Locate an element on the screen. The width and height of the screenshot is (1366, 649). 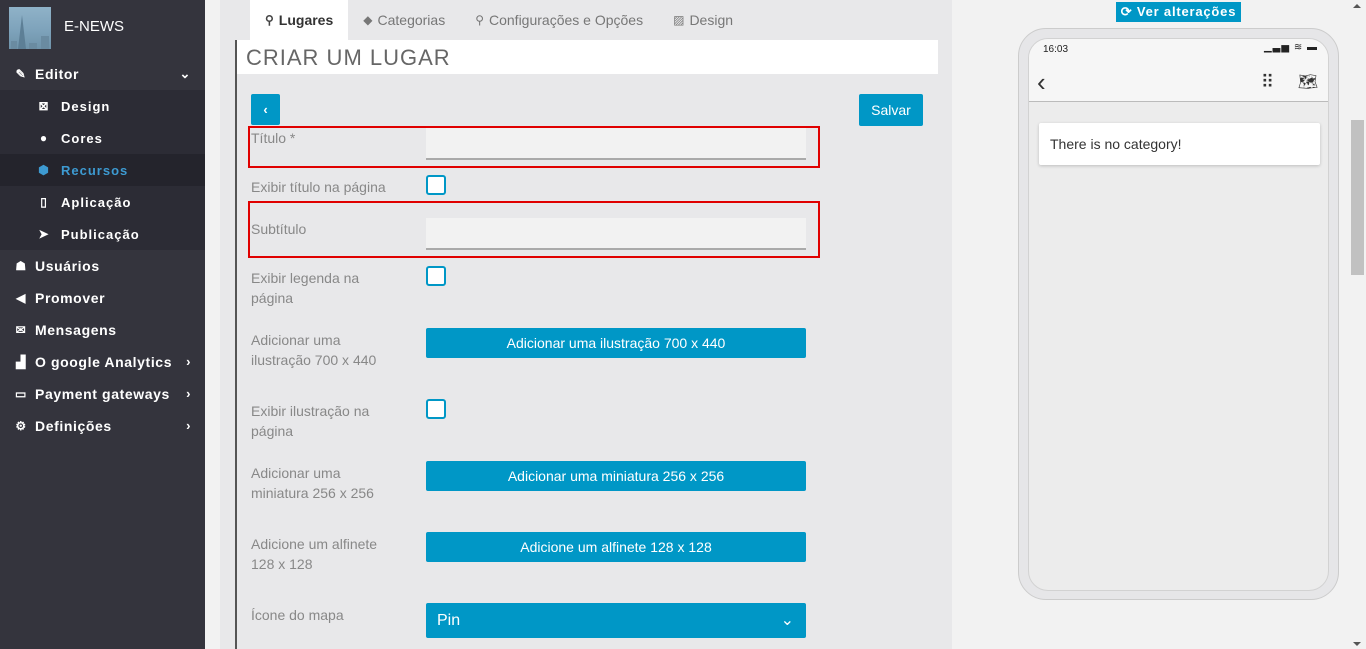
tab-label: Configurações e Opções is located at coordinates (566, 20).